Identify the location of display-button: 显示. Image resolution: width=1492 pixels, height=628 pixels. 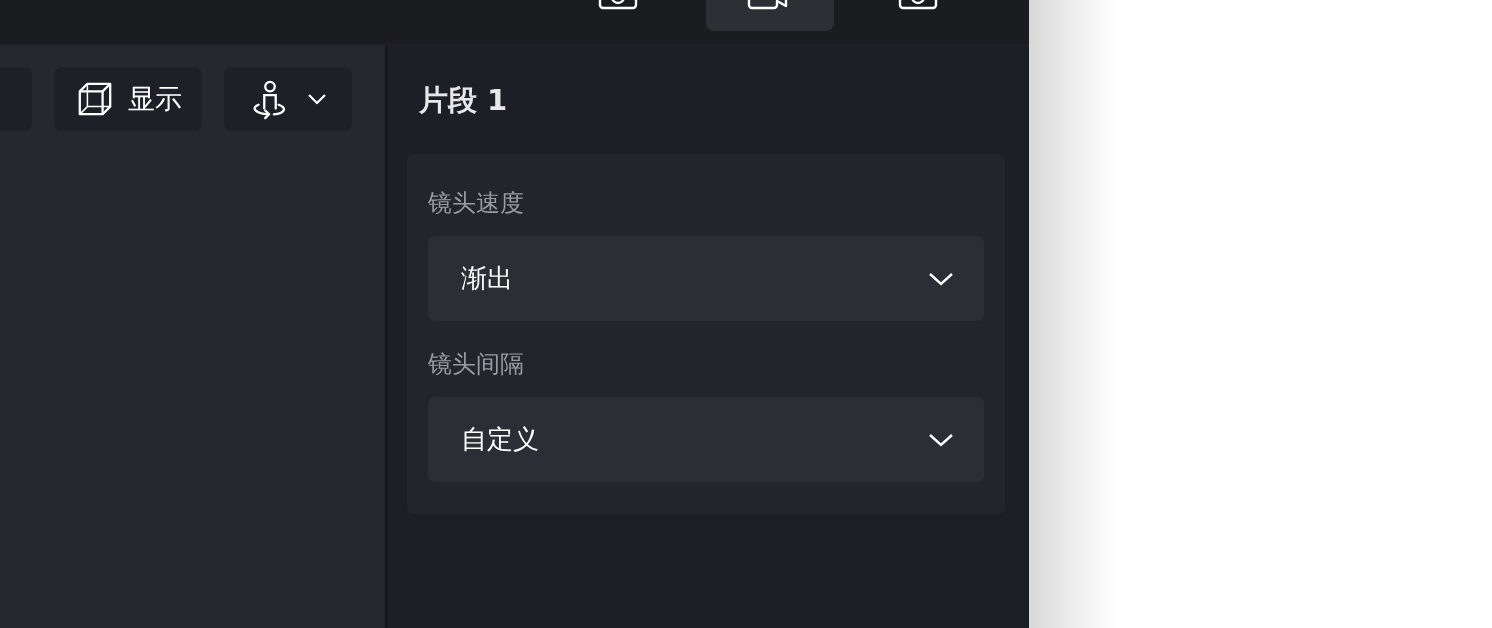
(128, 99).